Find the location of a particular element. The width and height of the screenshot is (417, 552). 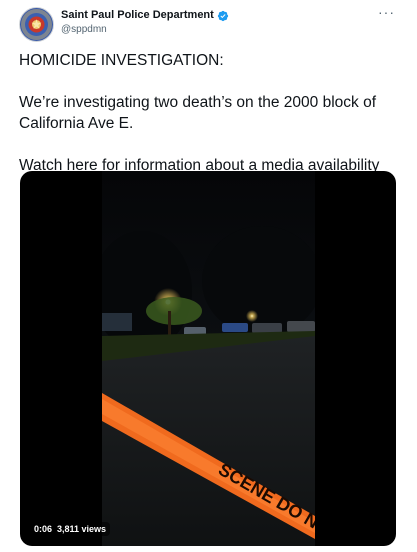

avatar is located at coordinates (36, 24).